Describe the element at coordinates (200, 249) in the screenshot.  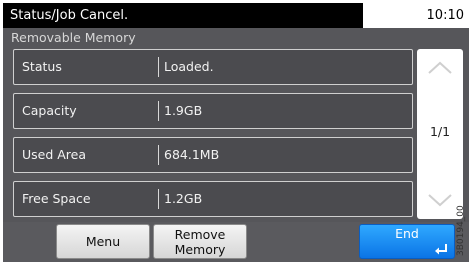
I see `button-label-line2: Memory` at that location.